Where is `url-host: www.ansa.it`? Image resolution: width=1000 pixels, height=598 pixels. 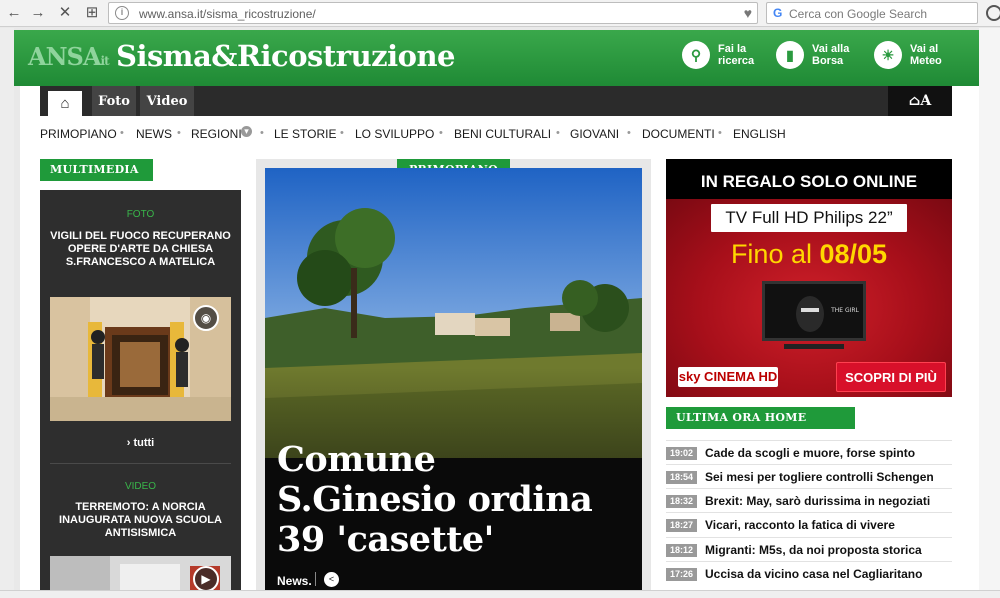
url-host: www.ansa.it is located at coordinates (171, 14).